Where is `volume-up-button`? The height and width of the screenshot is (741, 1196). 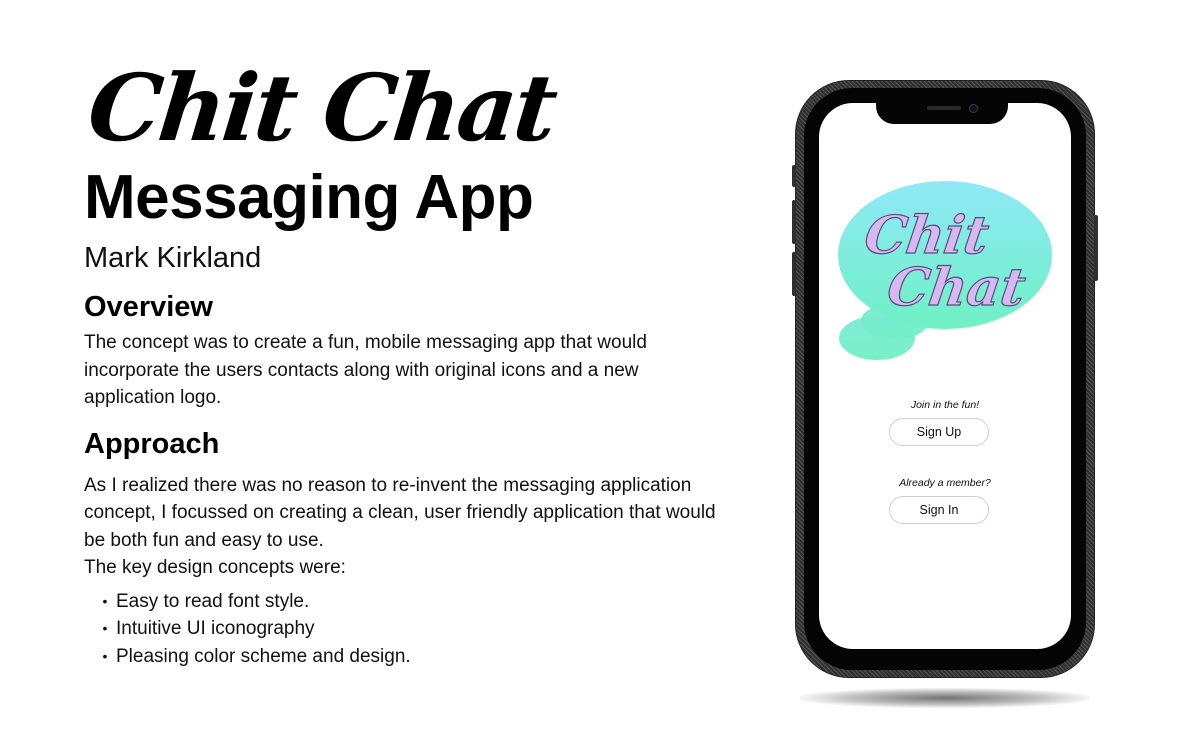
volume-up-button is located at coordinates (794, 222).